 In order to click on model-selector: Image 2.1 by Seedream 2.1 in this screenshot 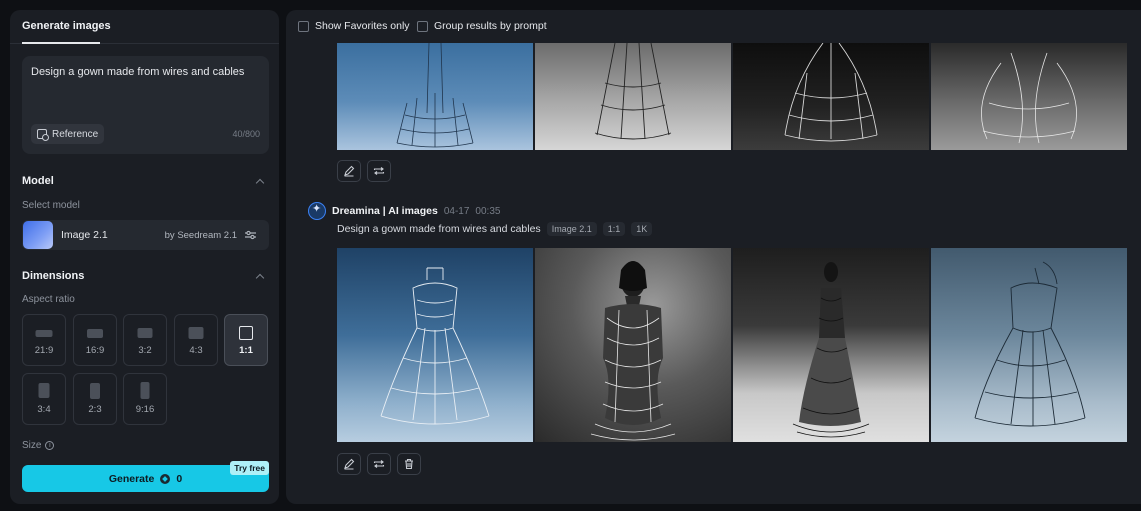, I will do `click(145, 235)`.